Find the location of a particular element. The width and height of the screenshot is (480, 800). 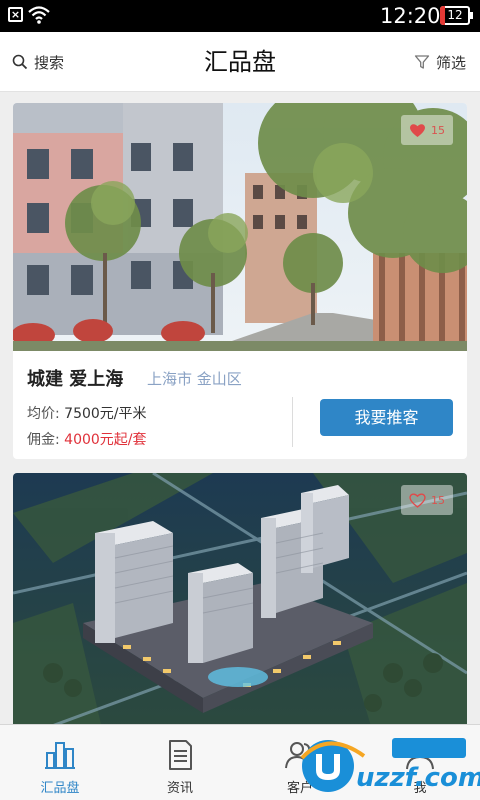

listing-location: 上海市 金山区 is located at coordinates (194, 379).